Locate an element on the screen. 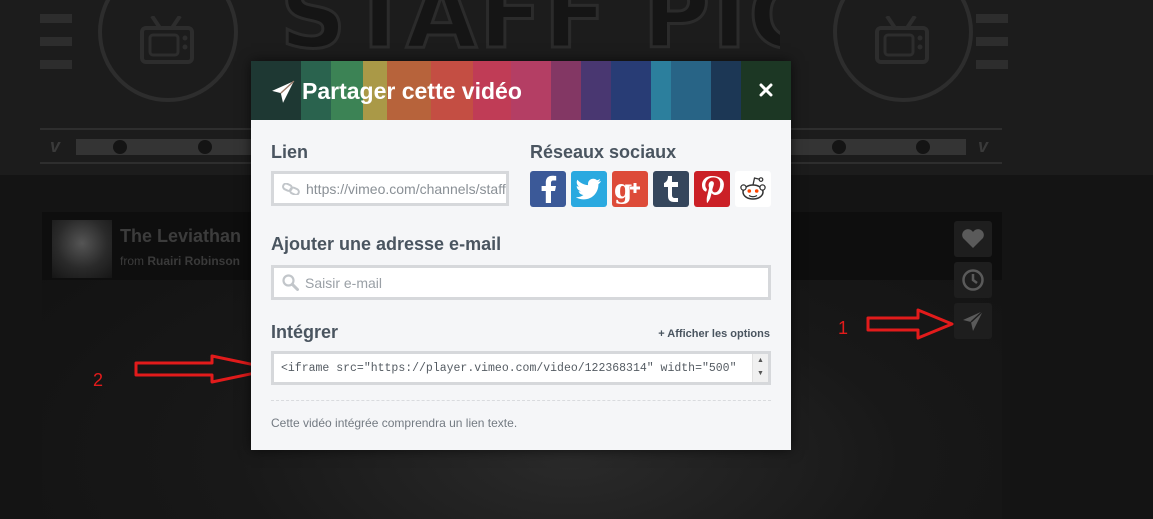 Image resolution: width=1153 pixels, height=519 pixels. author-link: Ruairi Robinson is located at coordinates (193, 261).